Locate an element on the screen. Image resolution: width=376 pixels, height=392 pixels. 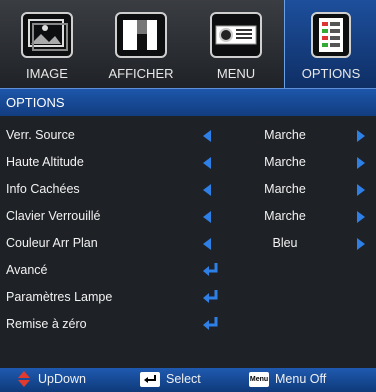
row-label: Clavier Verrouillé is located at coordinates (53, 216).